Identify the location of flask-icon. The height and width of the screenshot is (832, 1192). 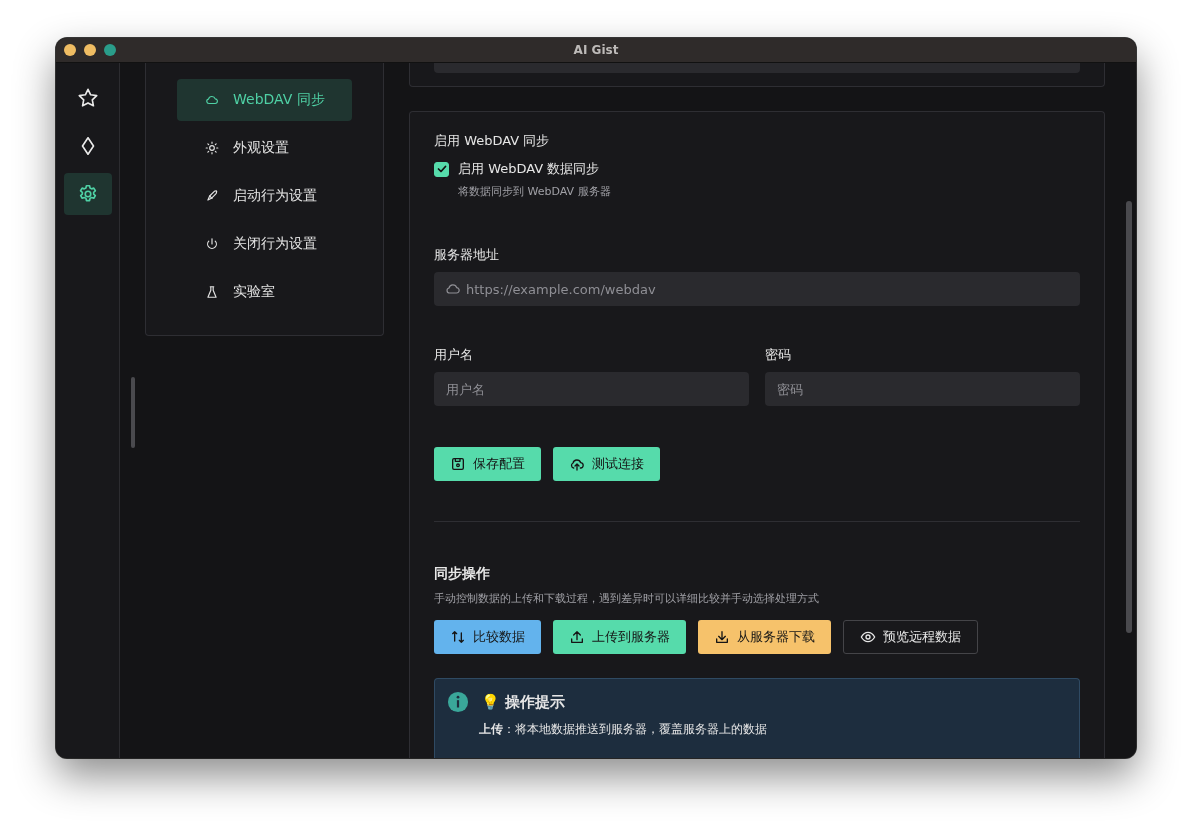
(212, 292).